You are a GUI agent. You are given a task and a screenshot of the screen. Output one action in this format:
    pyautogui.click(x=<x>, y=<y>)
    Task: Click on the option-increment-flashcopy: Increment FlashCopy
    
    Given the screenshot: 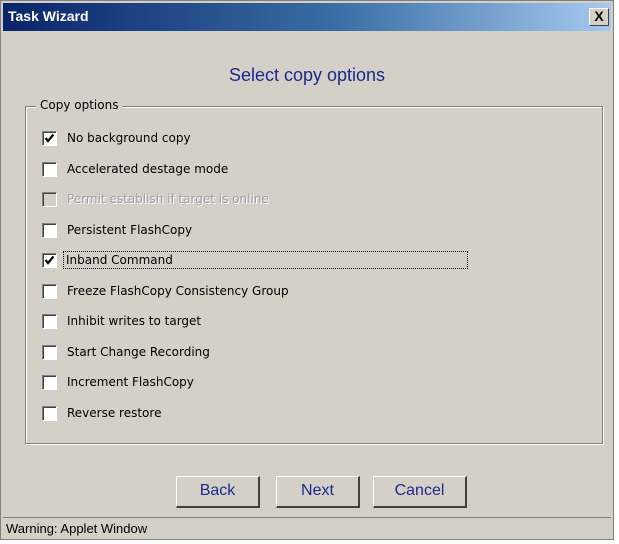 What is the action you would take?
    pyautogui.click(x=119, y=382)
    